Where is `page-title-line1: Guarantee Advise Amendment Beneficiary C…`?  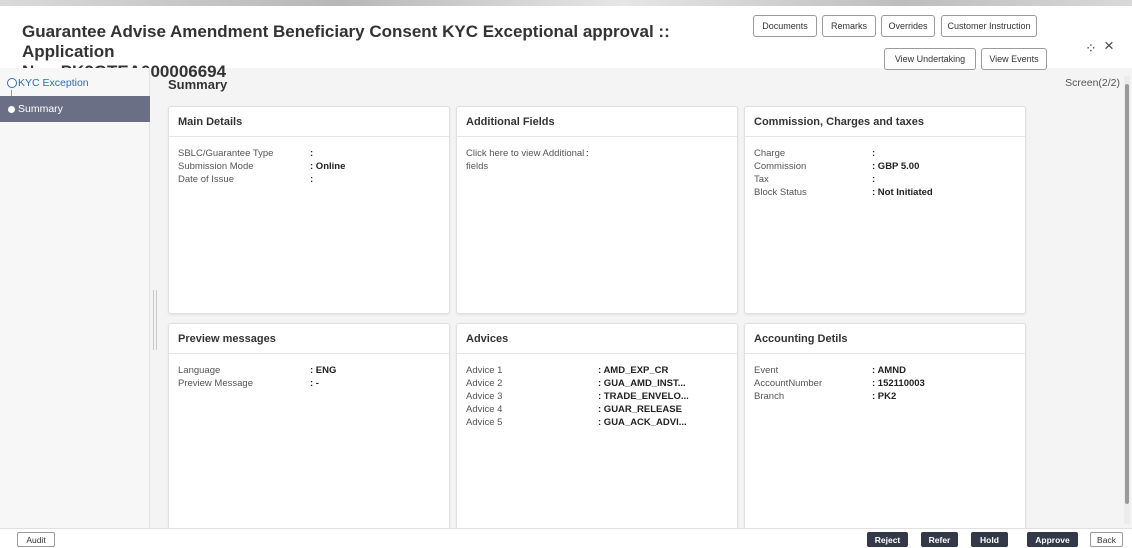 page-title-line1: Guarantee Advise Amendment Beneficiary C… is located at coordinates (346, 41).